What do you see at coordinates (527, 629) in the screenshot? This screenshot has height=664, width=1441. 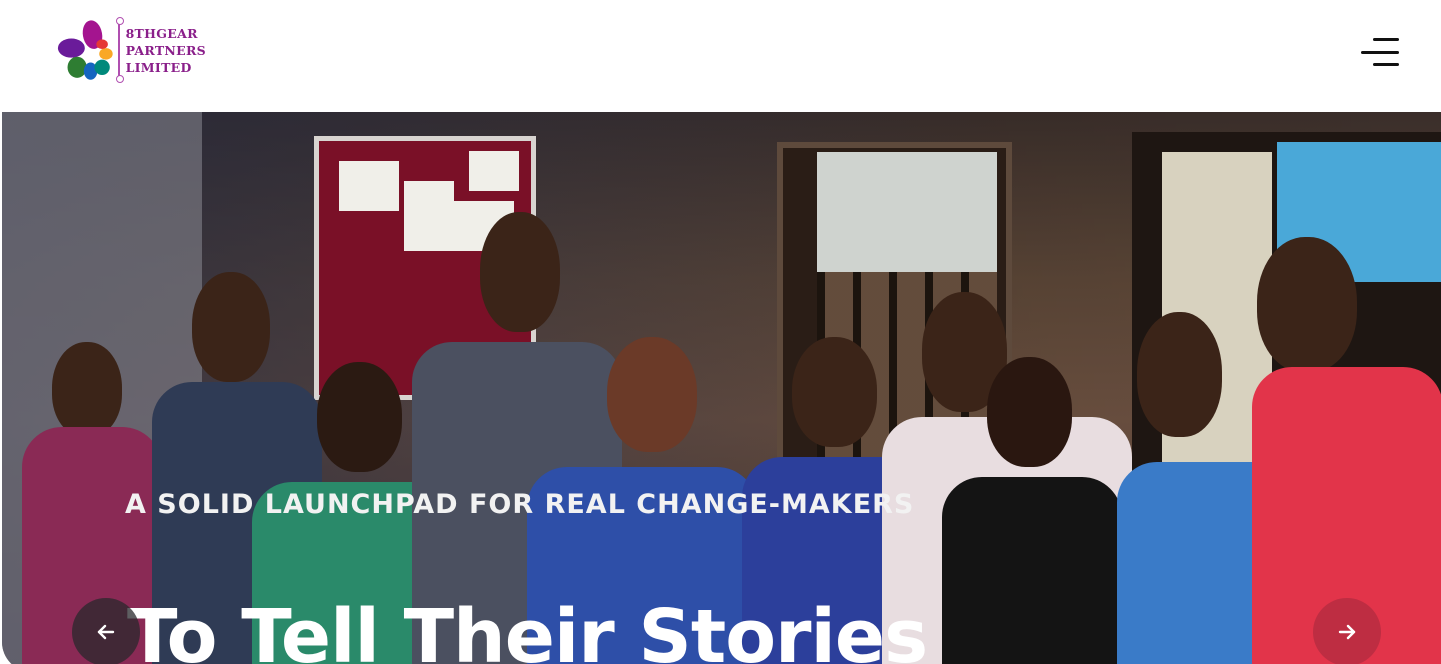 I see `hero-headline: To Tell Their Stories` at bounding box center [527, 629].